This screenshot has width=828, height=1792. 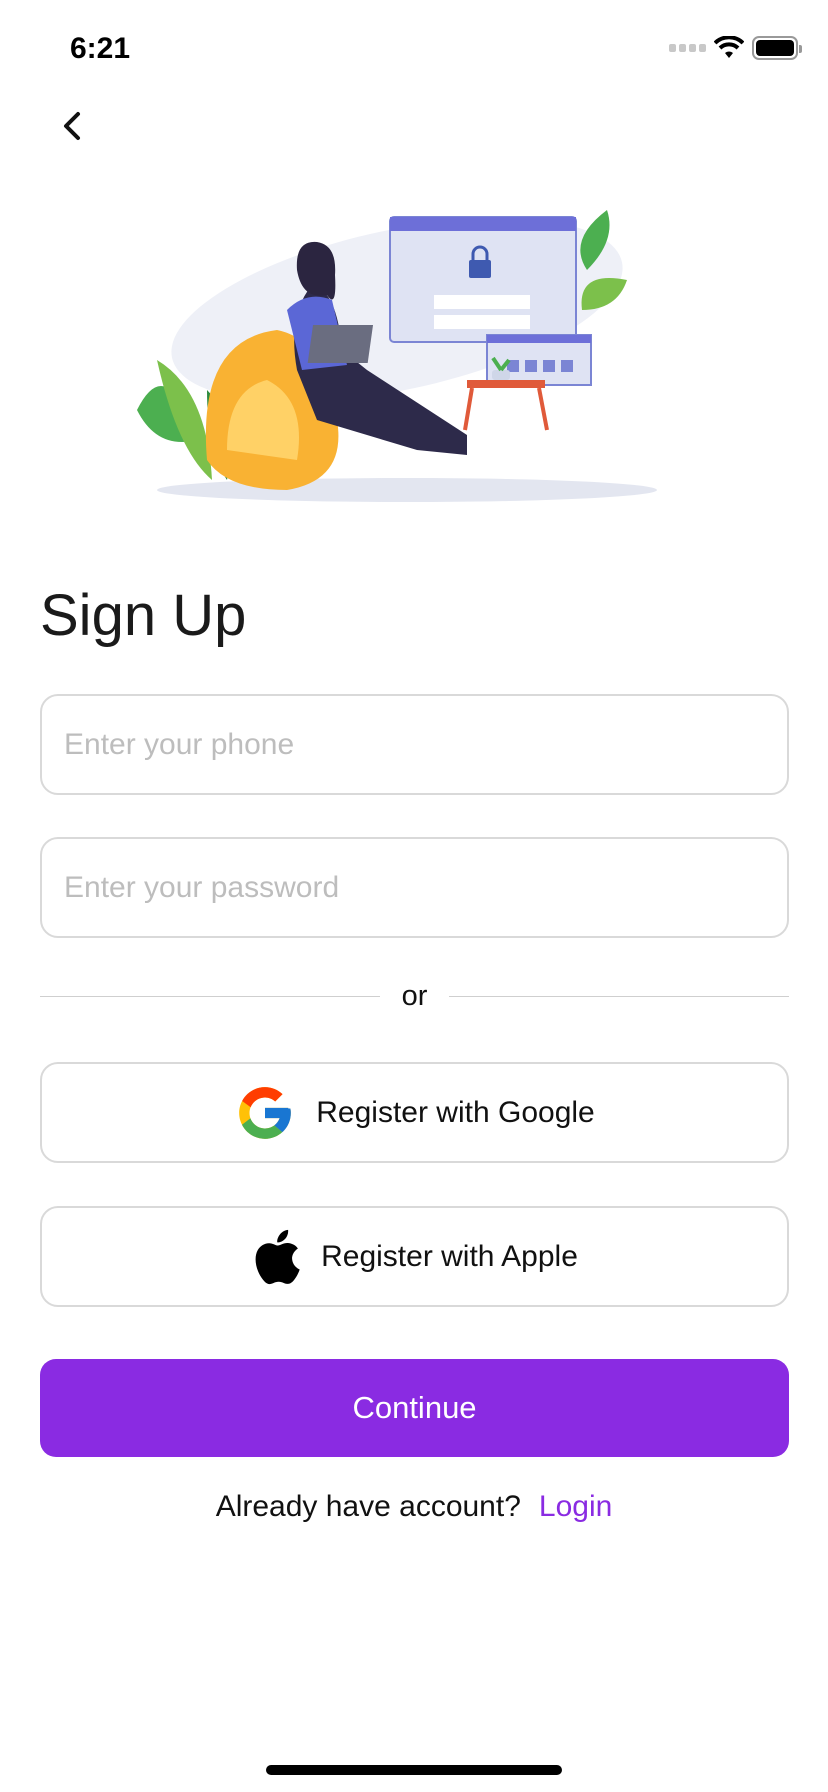 What do you see at coordinates (414, 1408) in the screenshot?
I see `continue-button: Continue` at bounding box center [414, 1408].